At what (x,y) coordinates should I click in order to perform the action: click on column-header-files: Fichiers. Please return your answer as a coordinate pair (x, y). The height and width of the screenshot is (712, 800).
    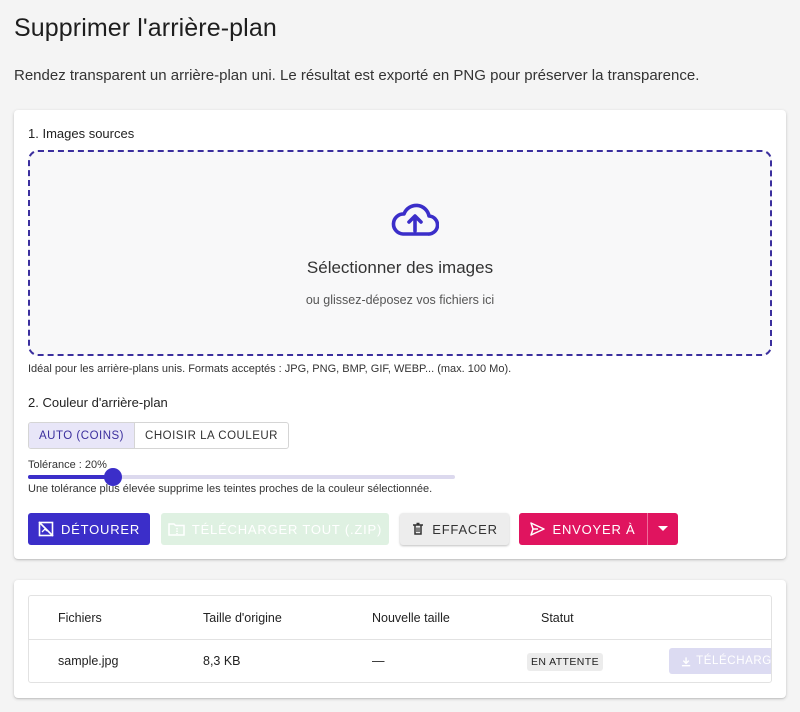
    Looking at the image, I should click on (80, 618).